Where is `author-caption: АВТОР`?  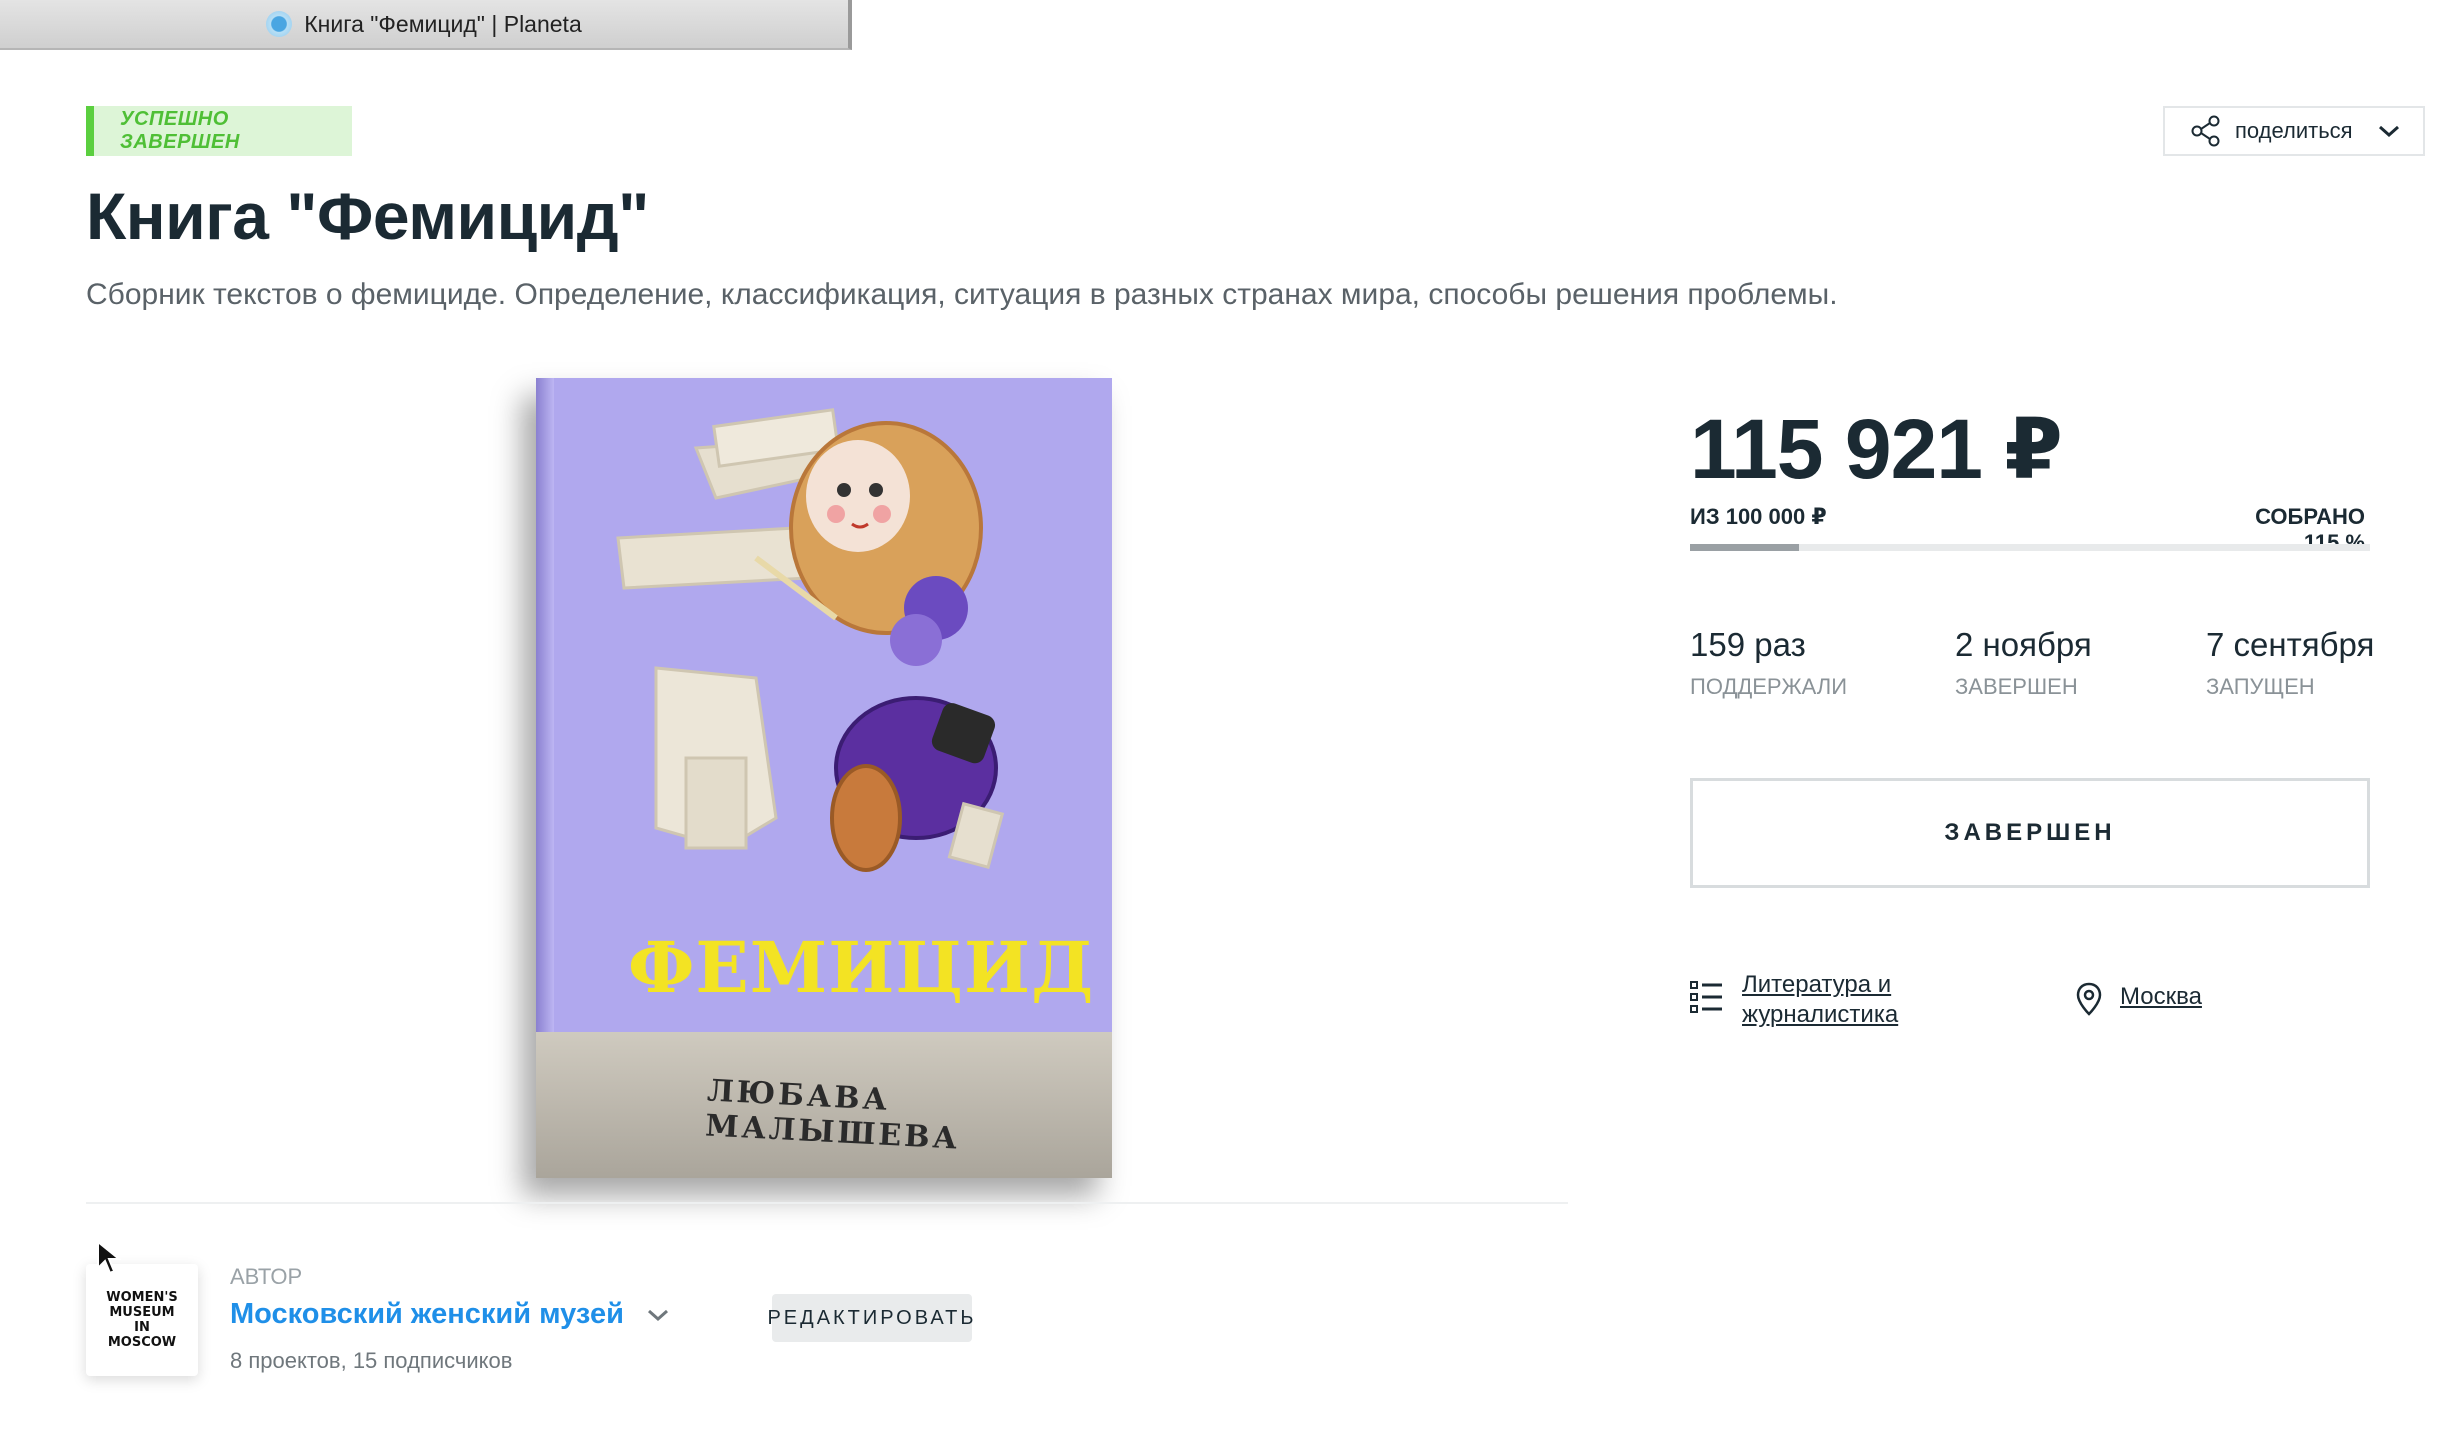 author-caption: АВТОР is located at coordinates (266, 1276).